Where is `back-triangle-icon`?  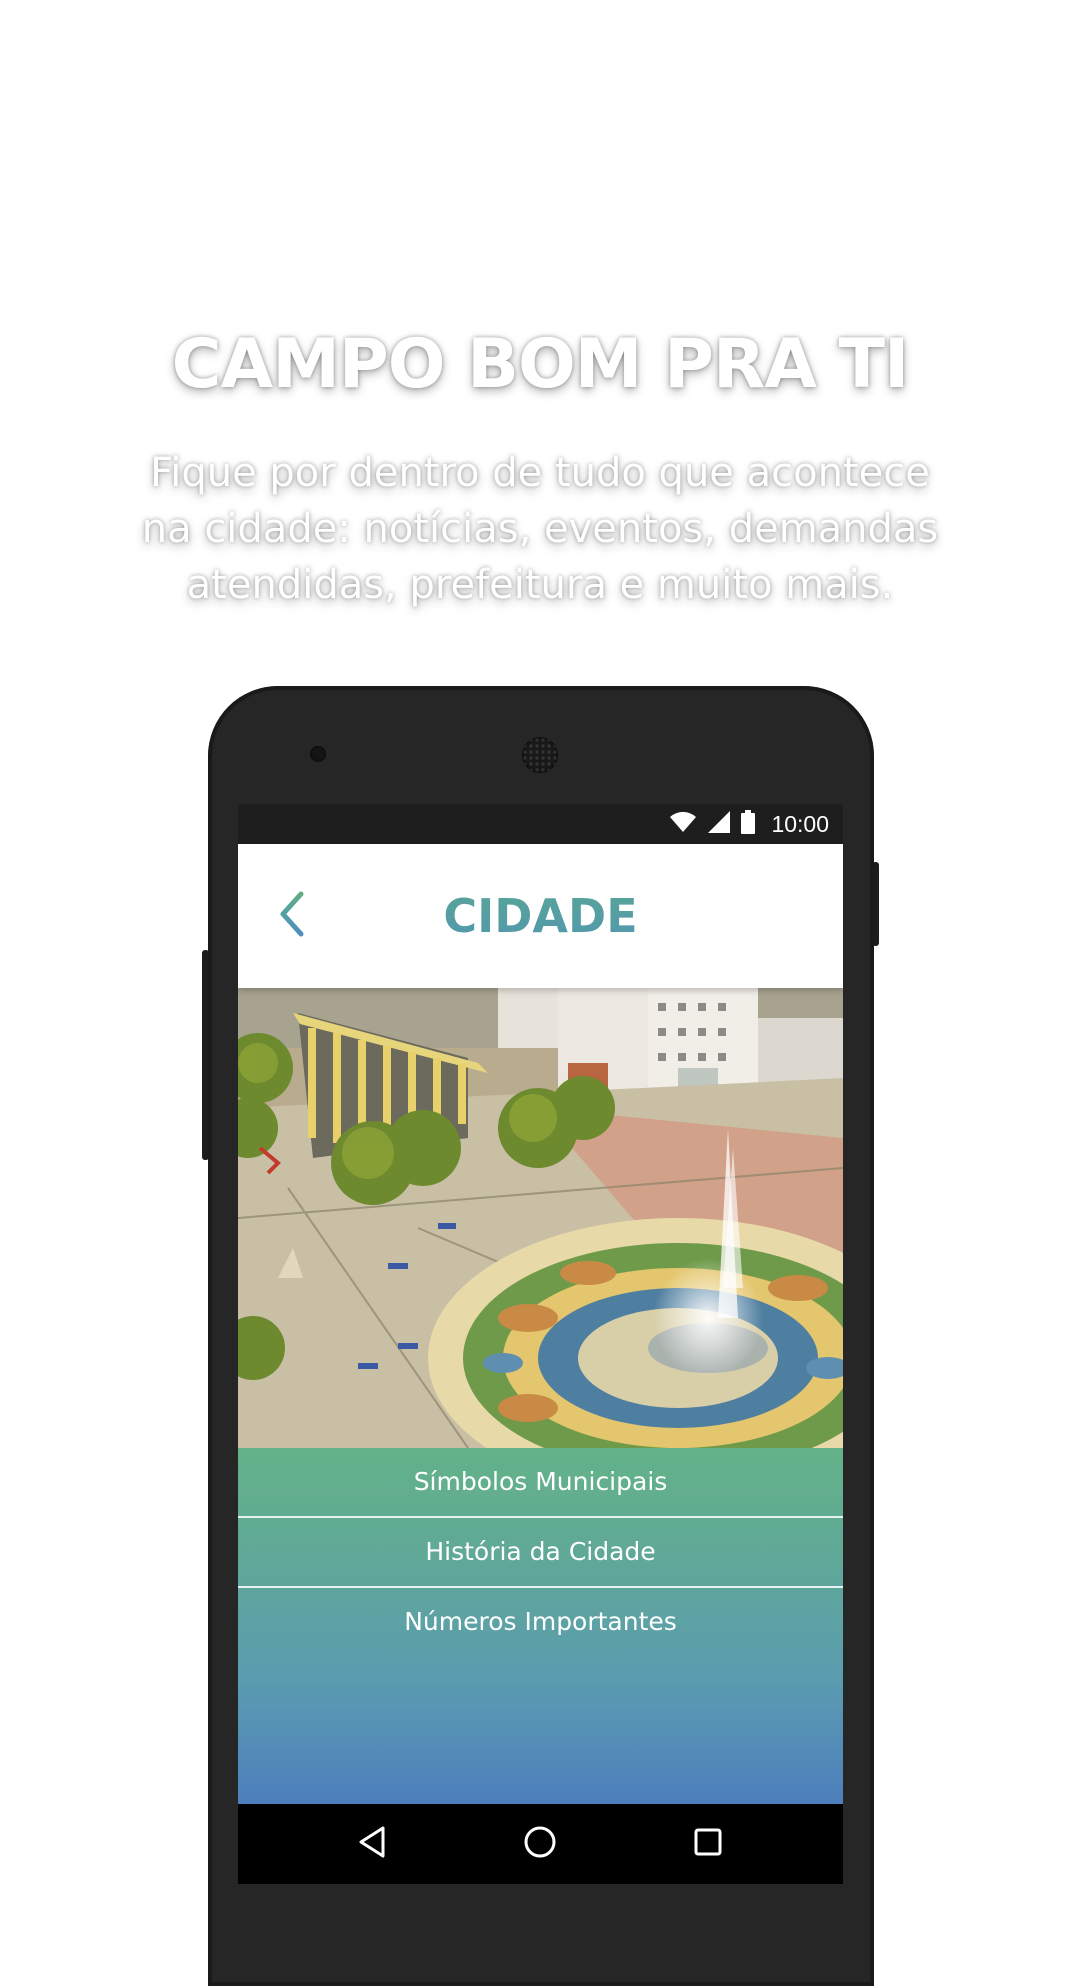 back-triangle-icon is located at coordinates (372, 1844).